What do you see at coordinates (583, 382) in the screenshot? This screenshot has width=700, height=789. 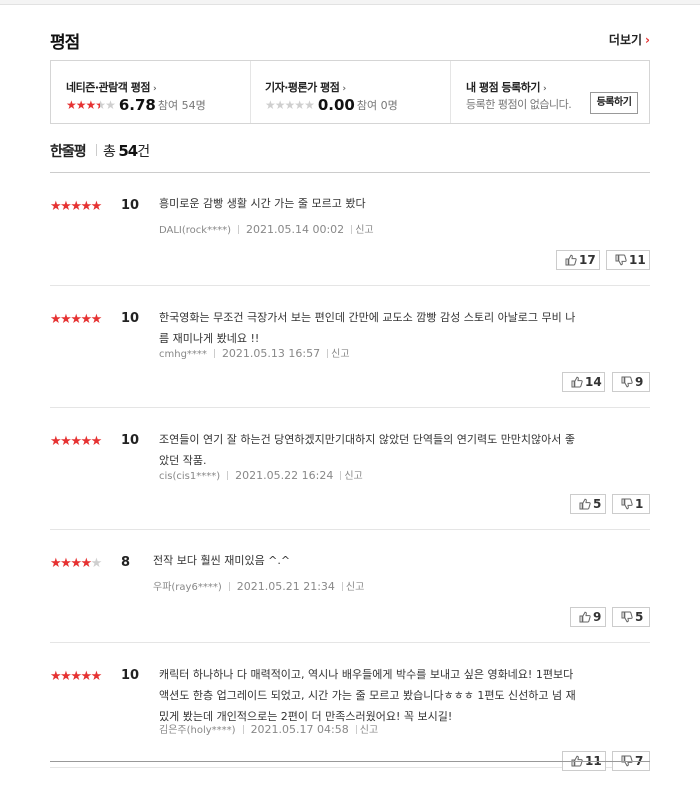 I see `like-button: 14` at bounding box center [583, 382].